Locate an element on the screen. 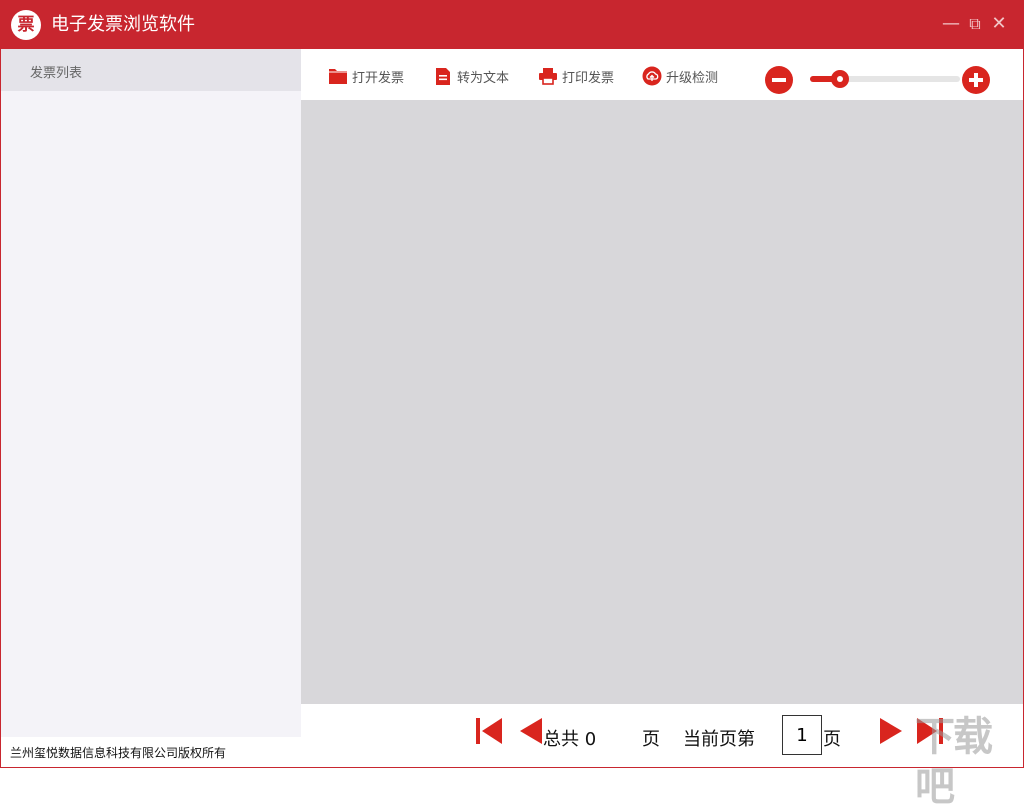 The height and width of the screenshot is (812, 1024). current-page-suffix: 页 is located at coordinates (832, 739).